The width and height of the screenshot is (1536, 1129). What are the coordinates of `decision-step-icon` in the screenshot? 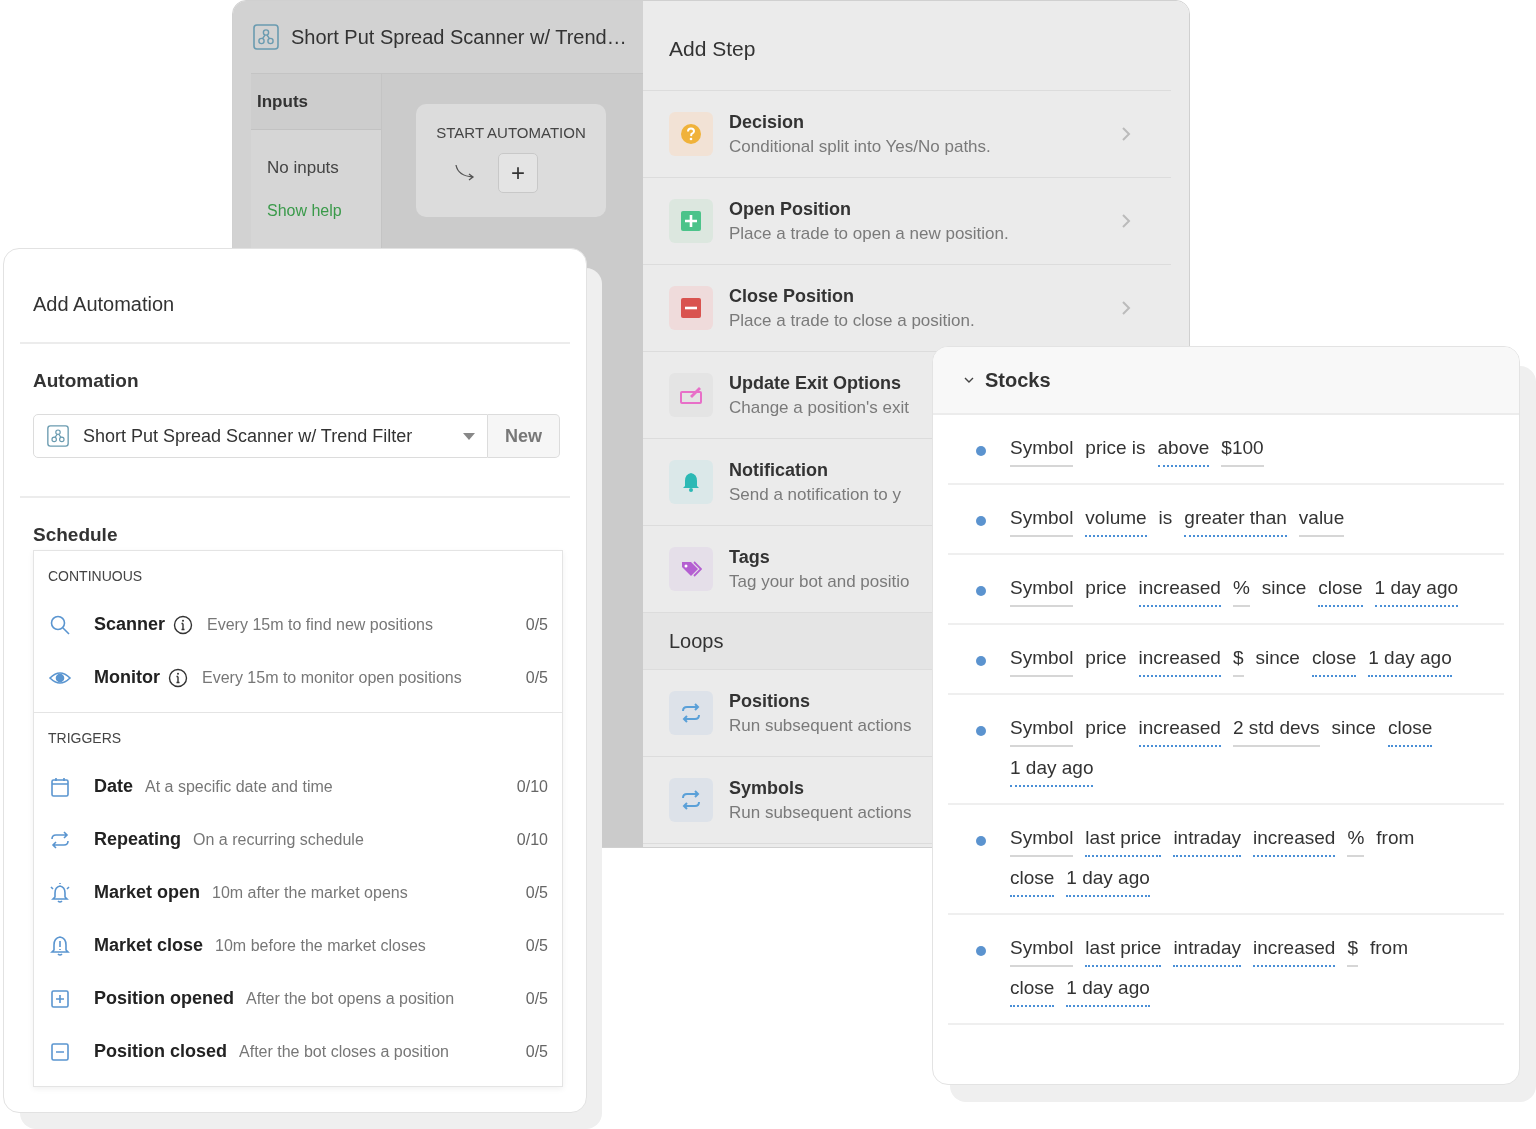 It's located at (691, 134).